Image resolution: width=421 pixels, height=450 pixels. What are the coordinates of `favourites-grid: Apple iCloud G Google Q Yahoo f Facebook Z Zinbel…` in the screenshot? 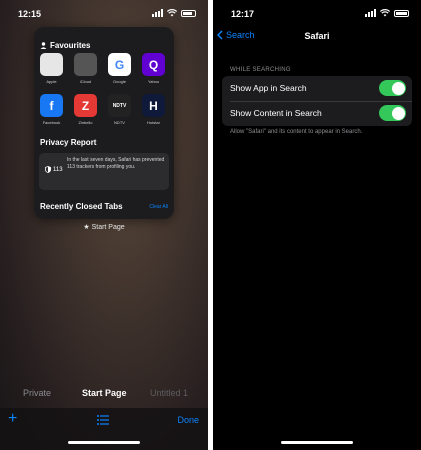 It's located at (105, 89).